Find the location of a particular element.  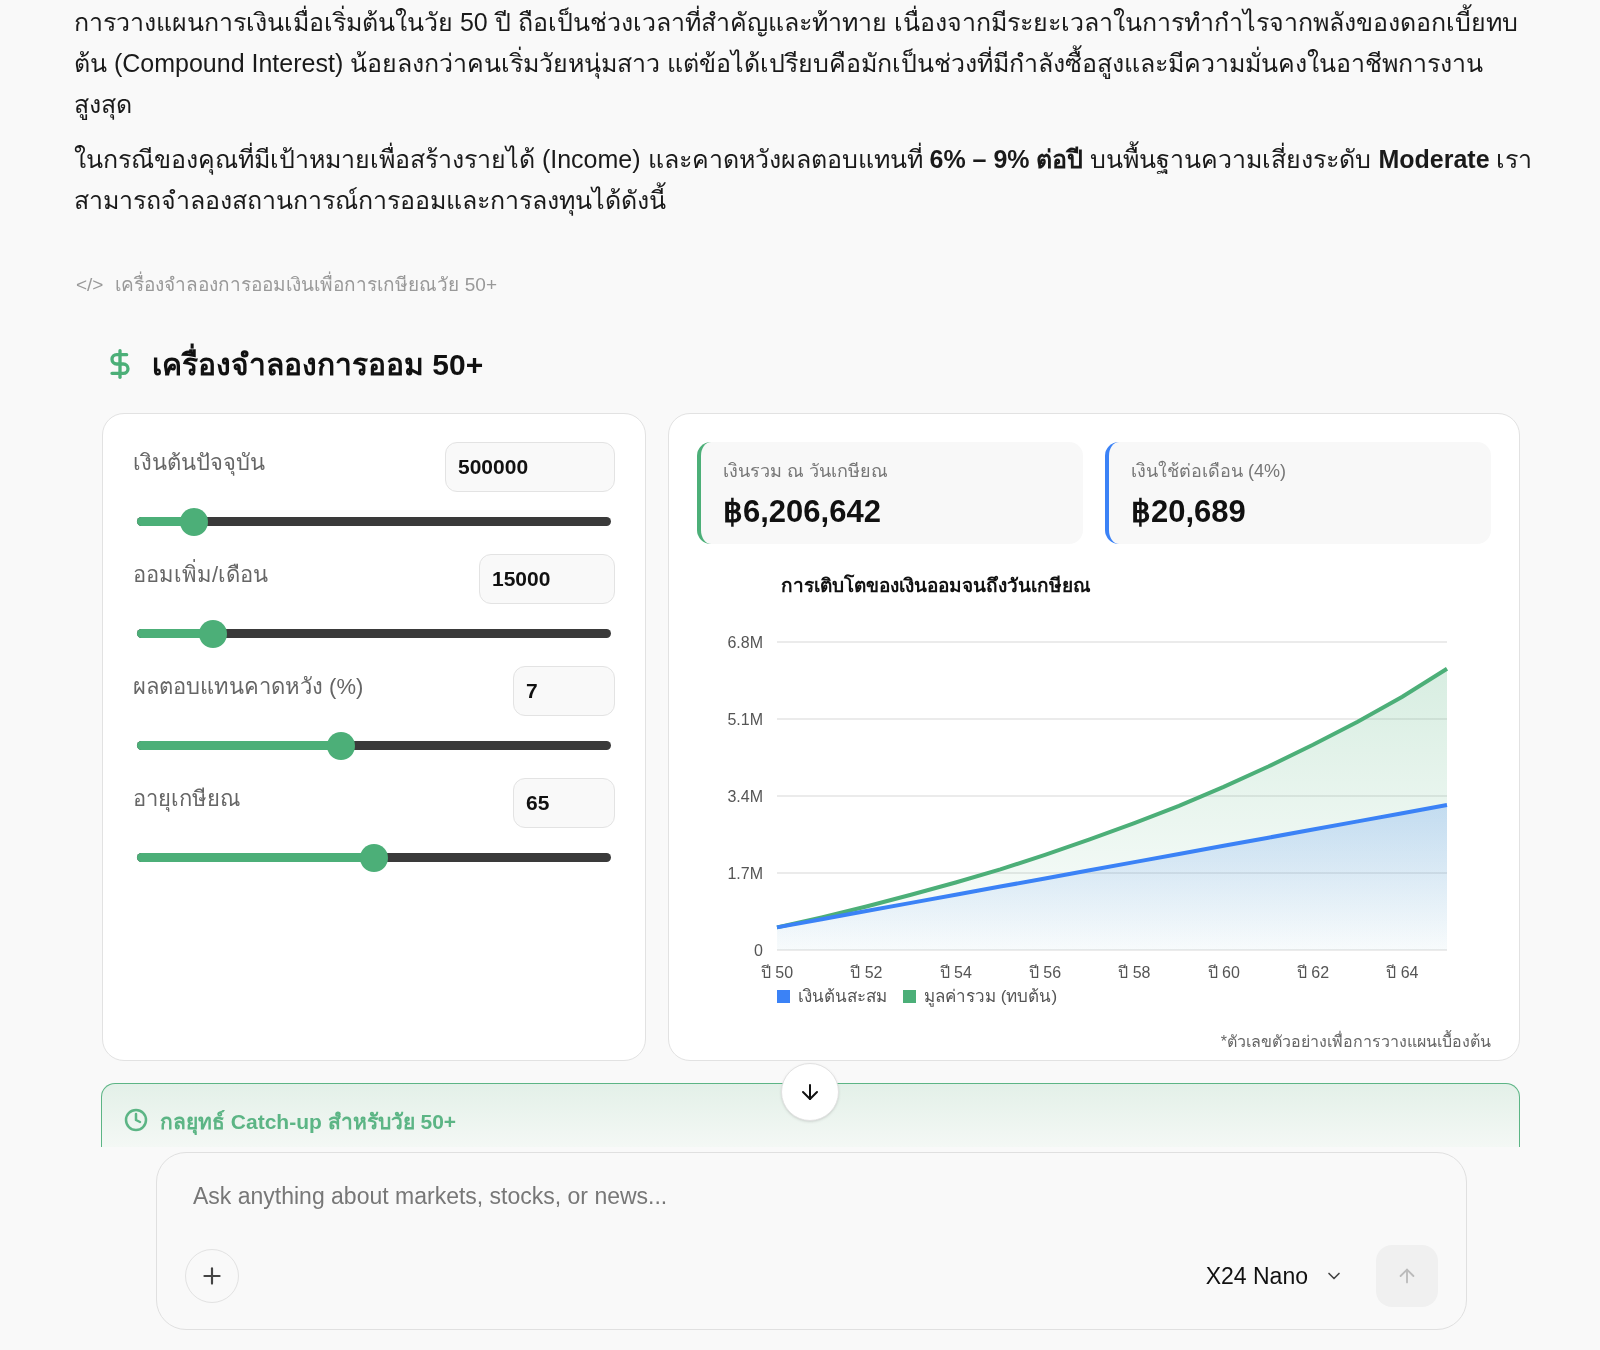

stat-value: ฿20,689 is located at coordinates (1189, 511).